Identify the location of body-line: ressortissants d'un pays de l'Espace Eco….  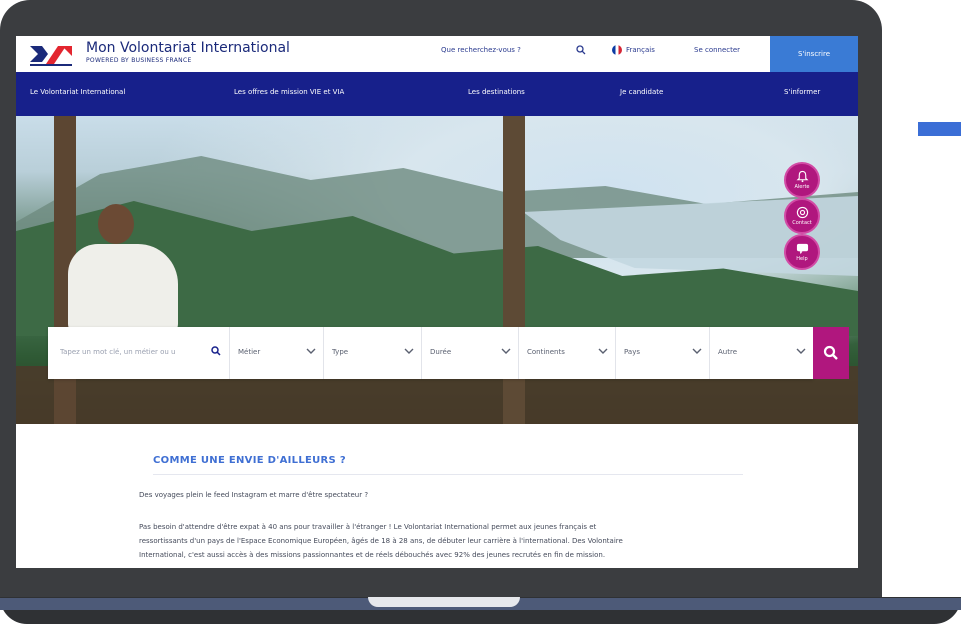
(381, 541).